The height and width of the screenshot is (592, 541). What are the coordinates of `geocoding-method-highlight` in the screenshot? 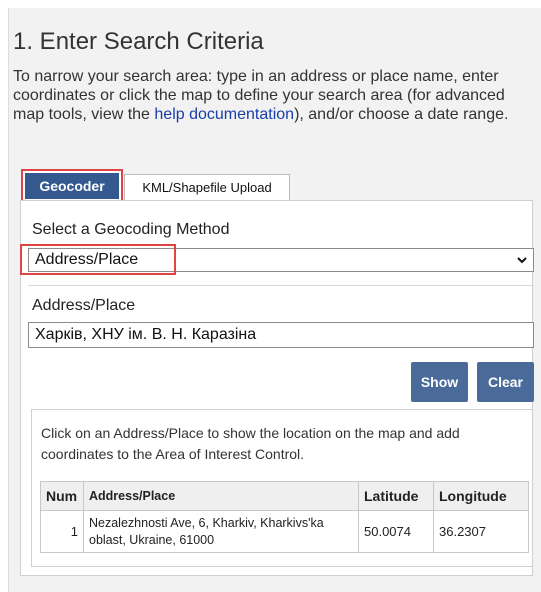 It's located at (98, 259).